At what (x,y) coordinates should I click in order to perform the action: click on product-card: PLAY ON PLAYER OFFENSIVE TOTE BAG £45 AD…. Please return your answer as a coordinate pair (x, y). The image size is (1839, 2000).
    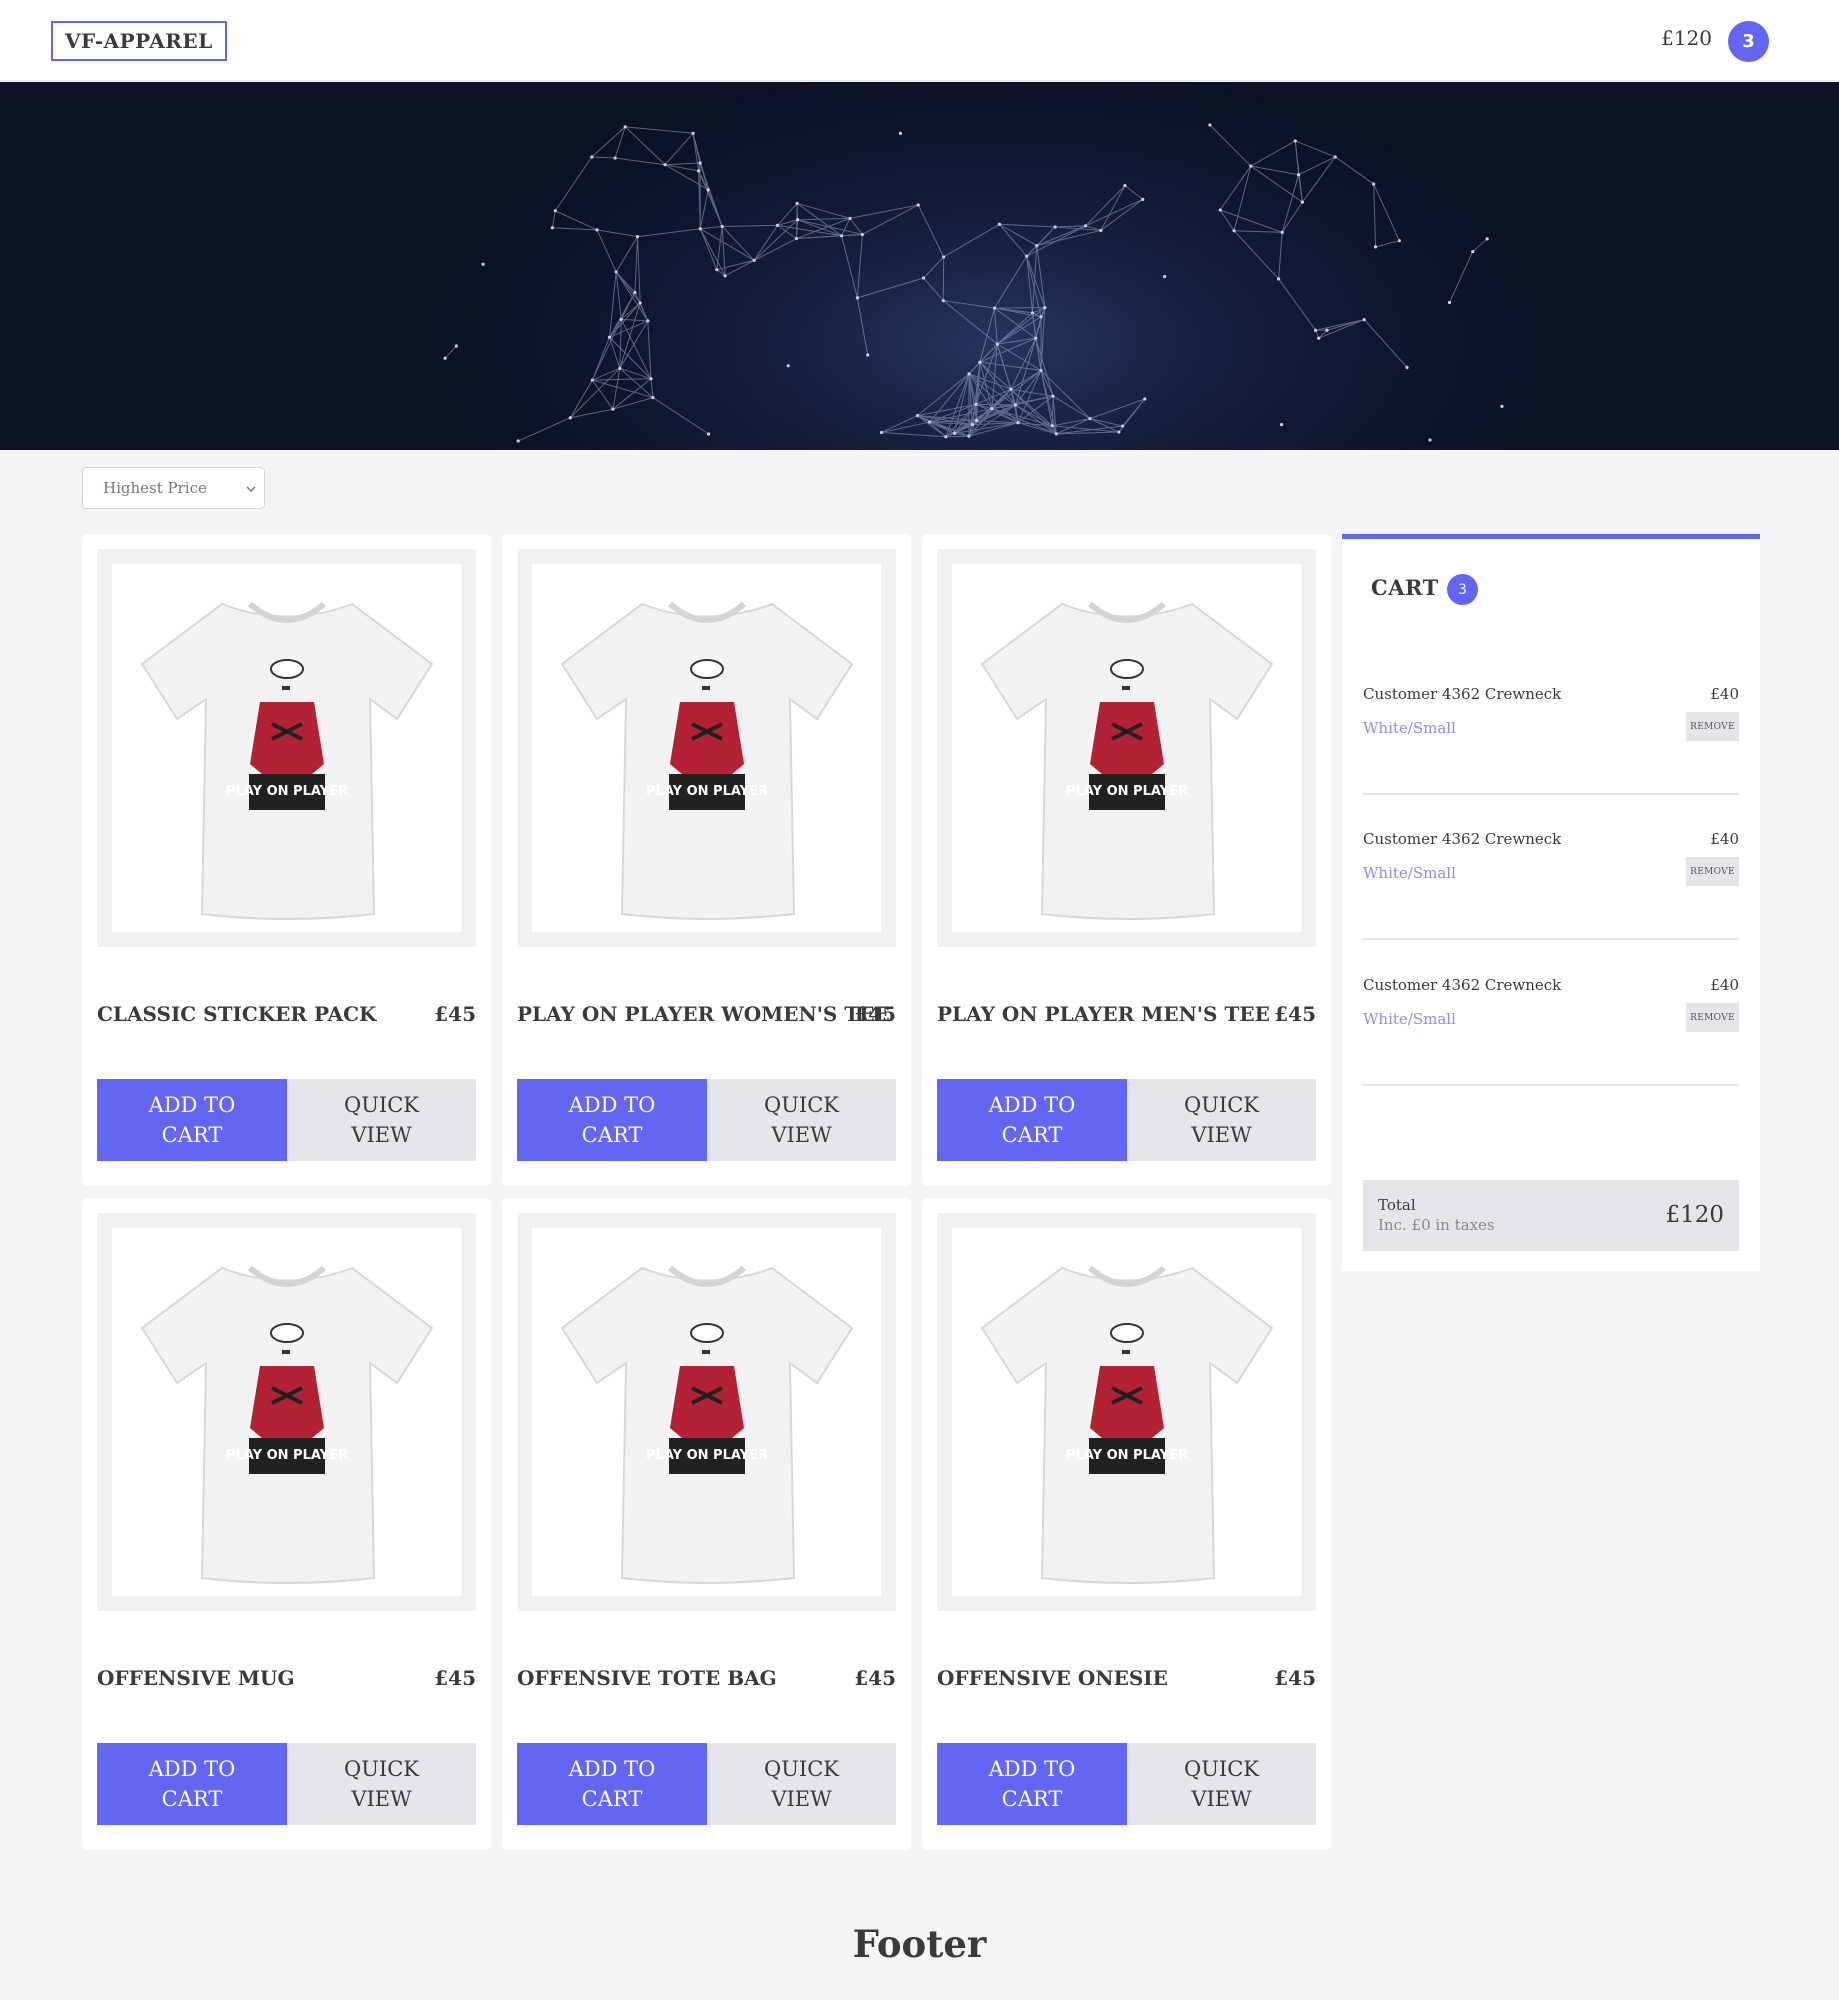
    Looking at the image, I should click on (706, 1524).